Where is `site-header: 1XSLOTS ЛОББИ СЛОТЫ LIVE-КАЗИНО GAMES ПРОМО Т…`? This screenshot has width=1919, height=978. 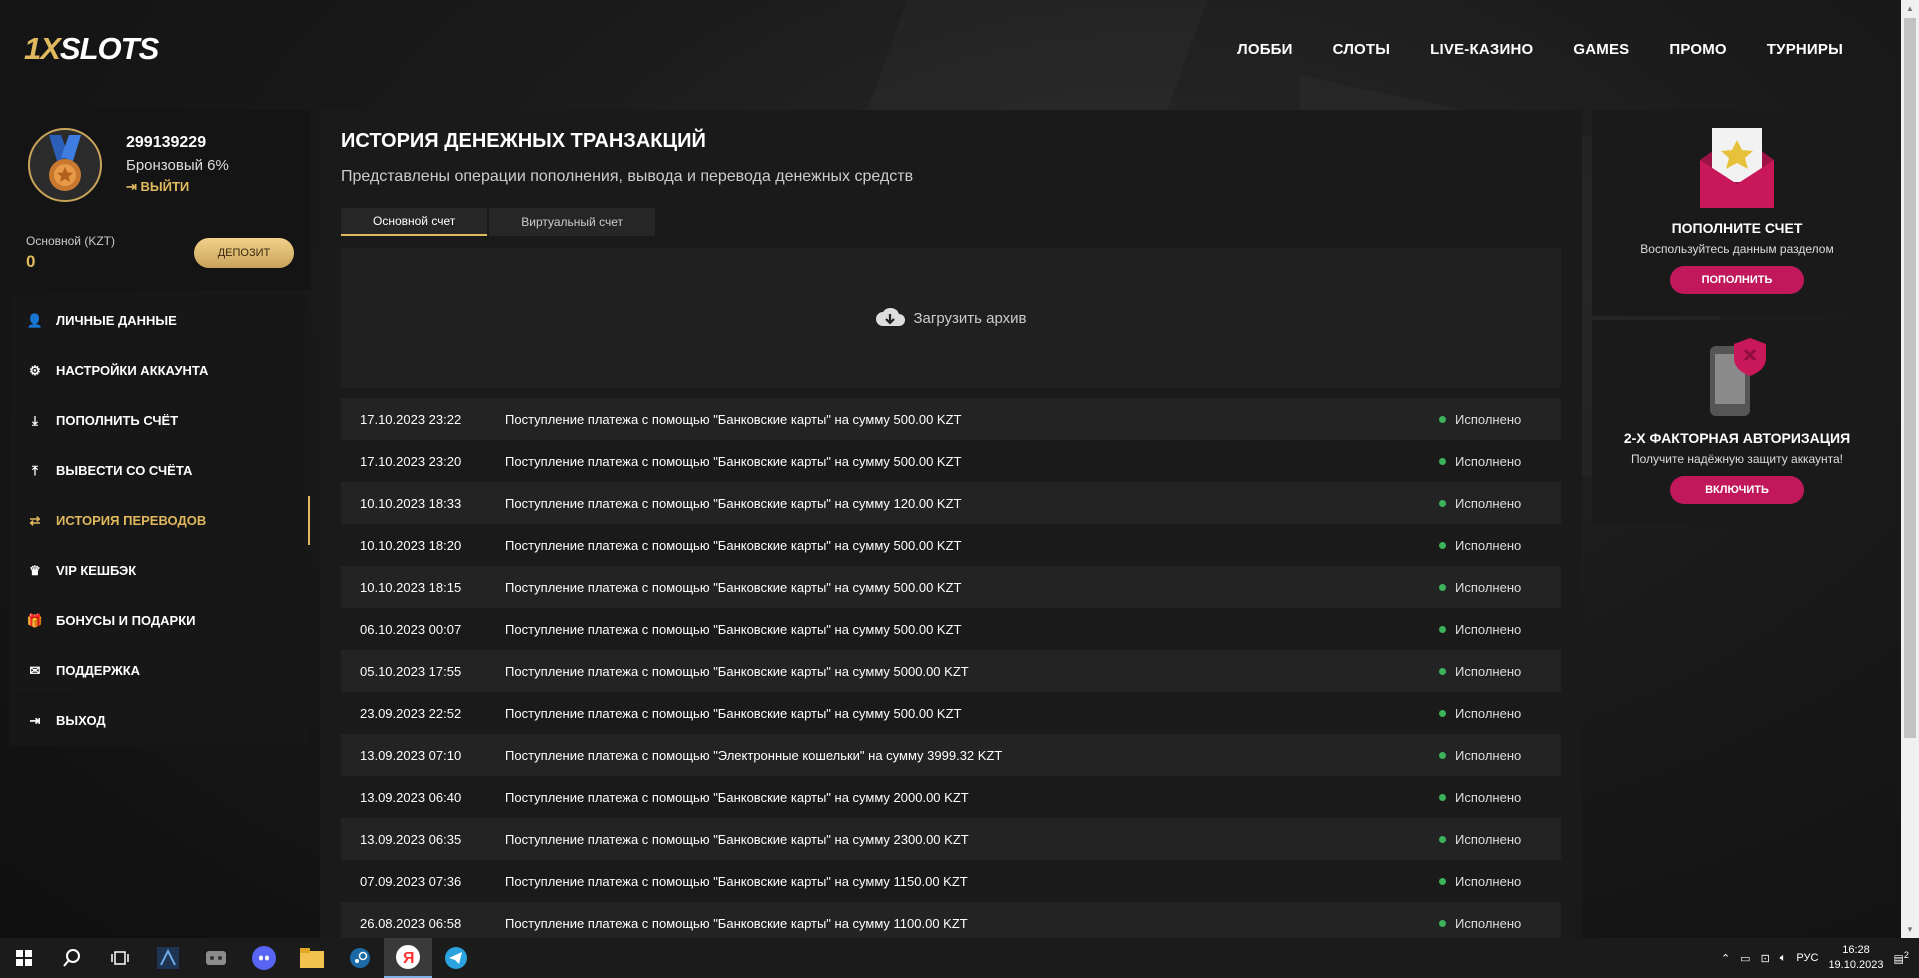
site-header: 1XSLOTS ЛОББИ СЛОТЫ LIVE-КАЗИНО GAMES ПРОМО Т… is located at coordinates (950, 49).